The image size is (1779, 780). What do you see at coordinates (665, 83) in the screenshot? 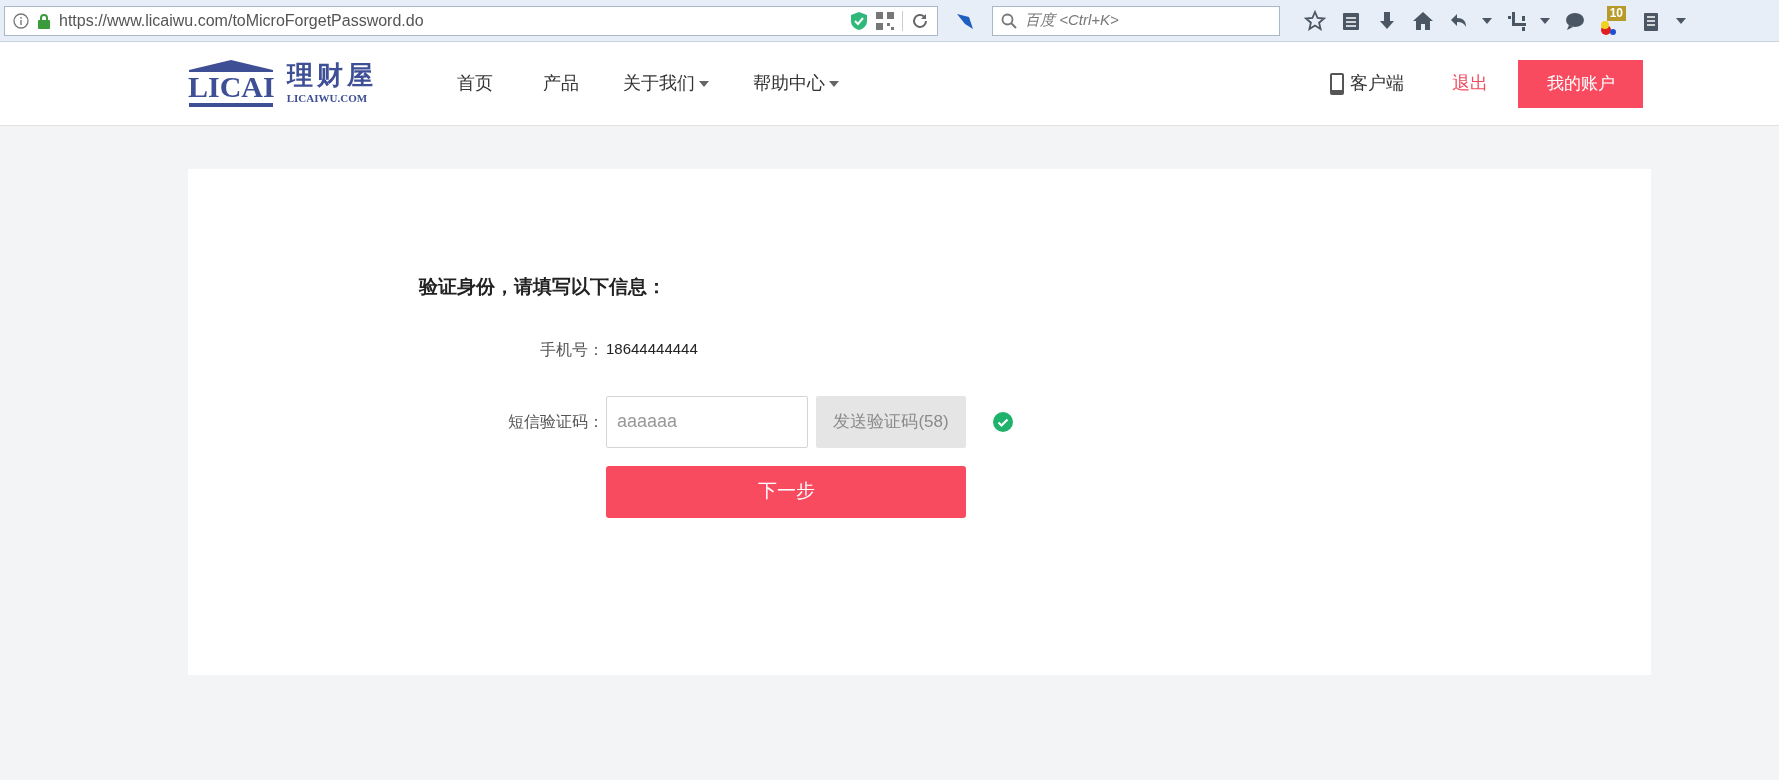
I see `nav-link: 关于我们` at bounding box center [665, 83].